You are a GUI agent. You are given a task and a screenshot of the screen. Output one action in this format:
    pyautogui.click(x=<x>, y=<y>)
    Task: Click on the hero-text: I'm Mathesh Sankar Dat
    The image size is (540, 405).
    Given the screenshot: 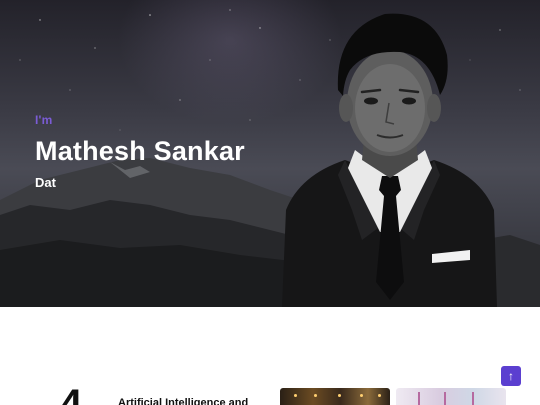 What is the action you would take?
    pyautogui.click(x=140, y=152)
    